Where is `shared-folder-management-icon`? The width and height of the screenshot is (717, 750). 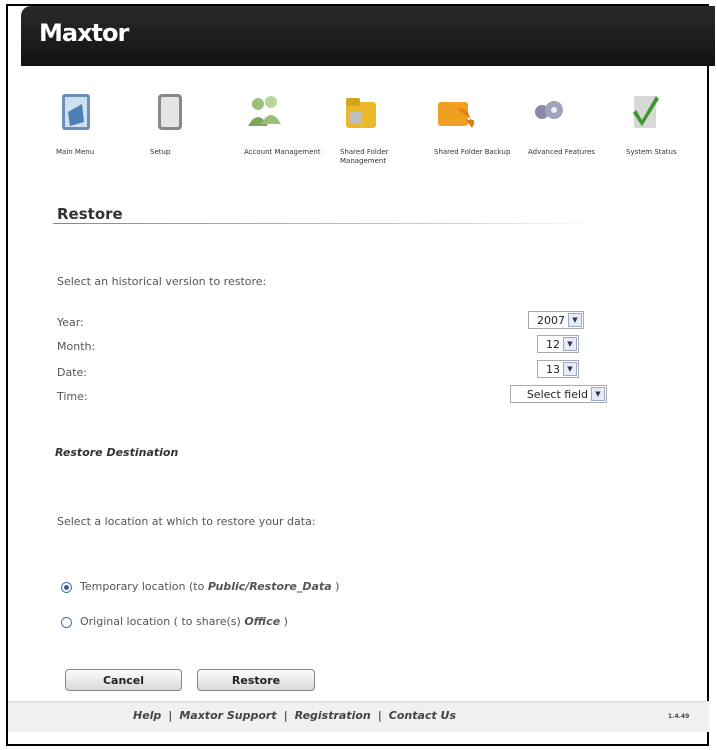 shared-folder-management-icon is located at coordinates (361, 113).